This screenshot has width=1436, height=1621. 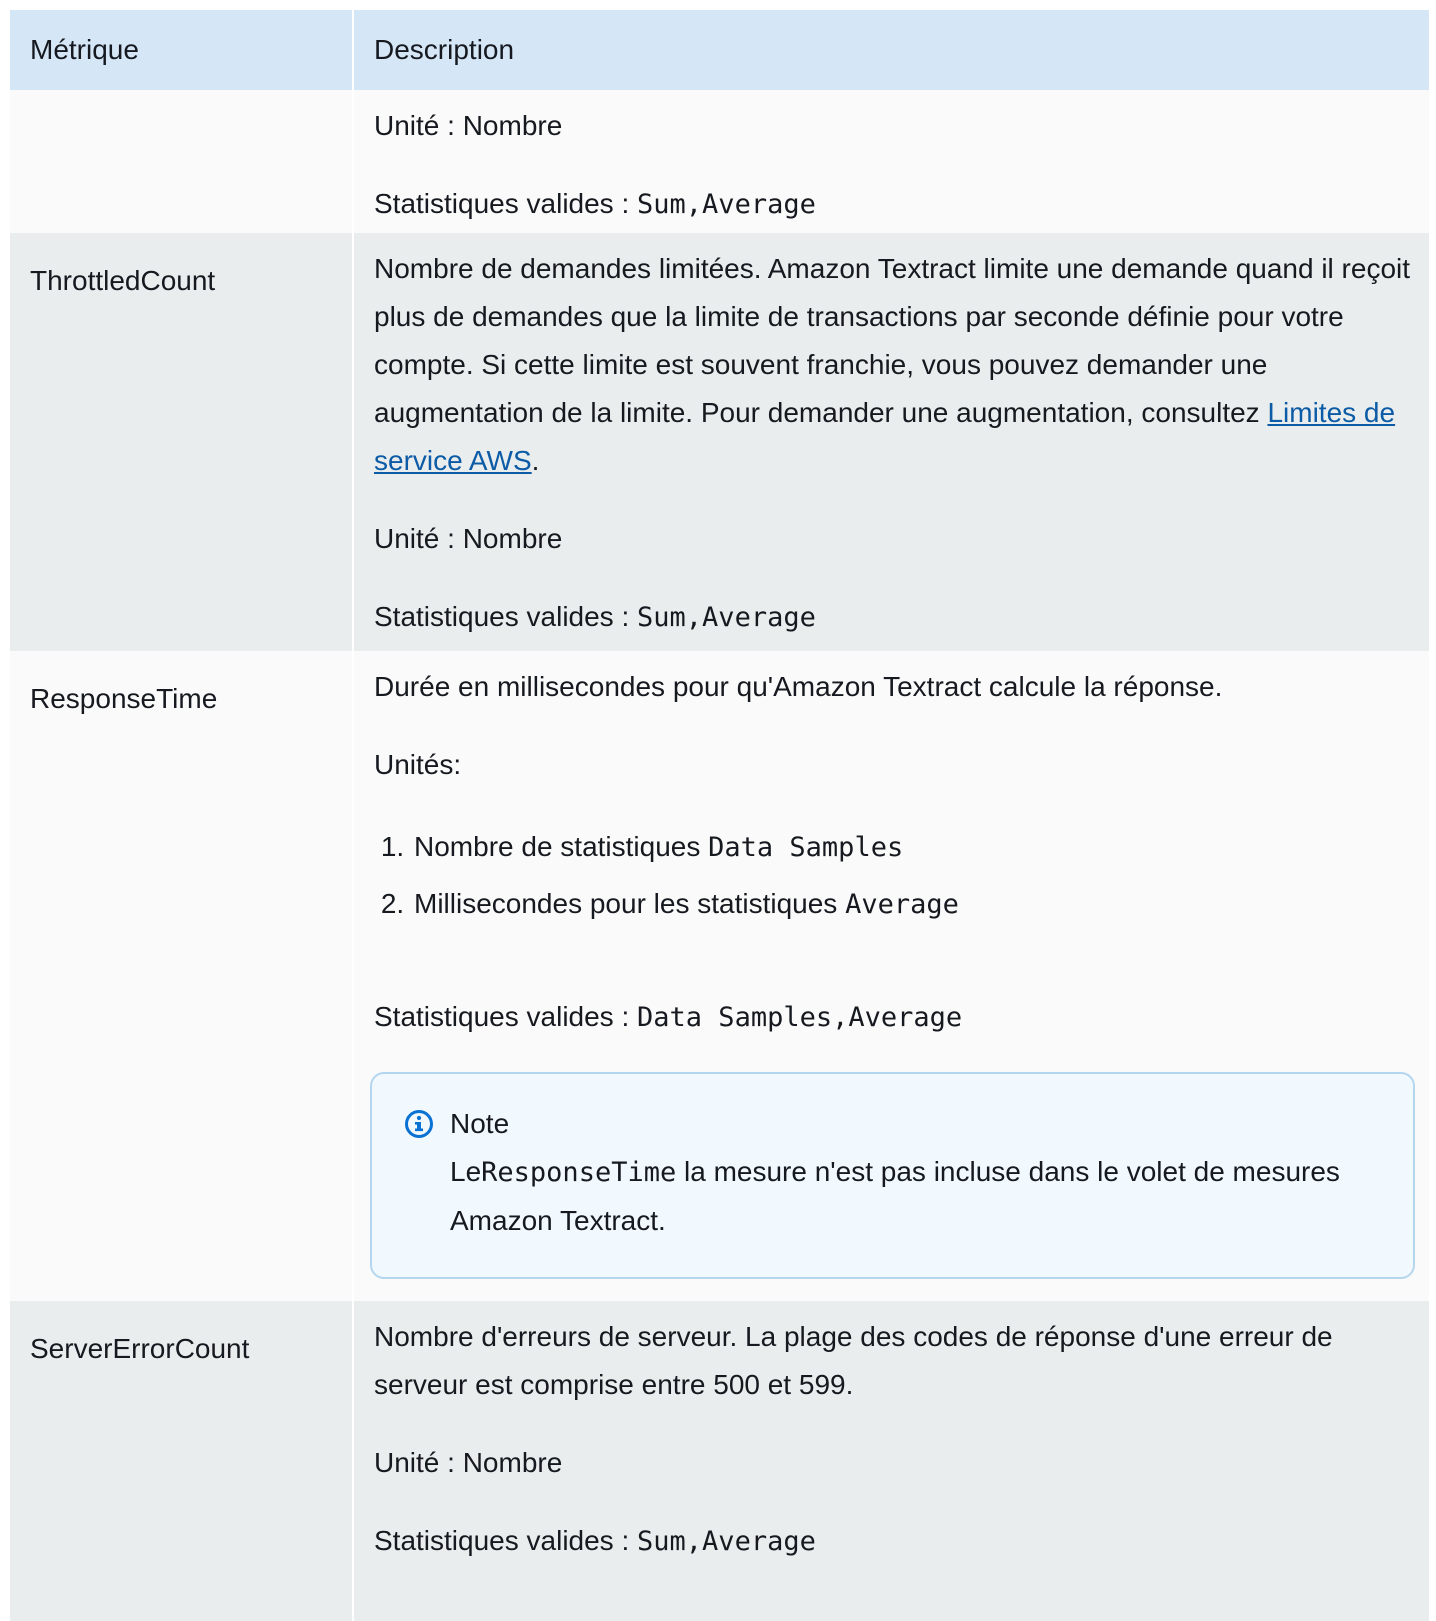 What do you see at coordinates (181, 1461) in the screenshot?
I see `metric-cell: ServerErrorCount` at bounding box center [181, 1461].